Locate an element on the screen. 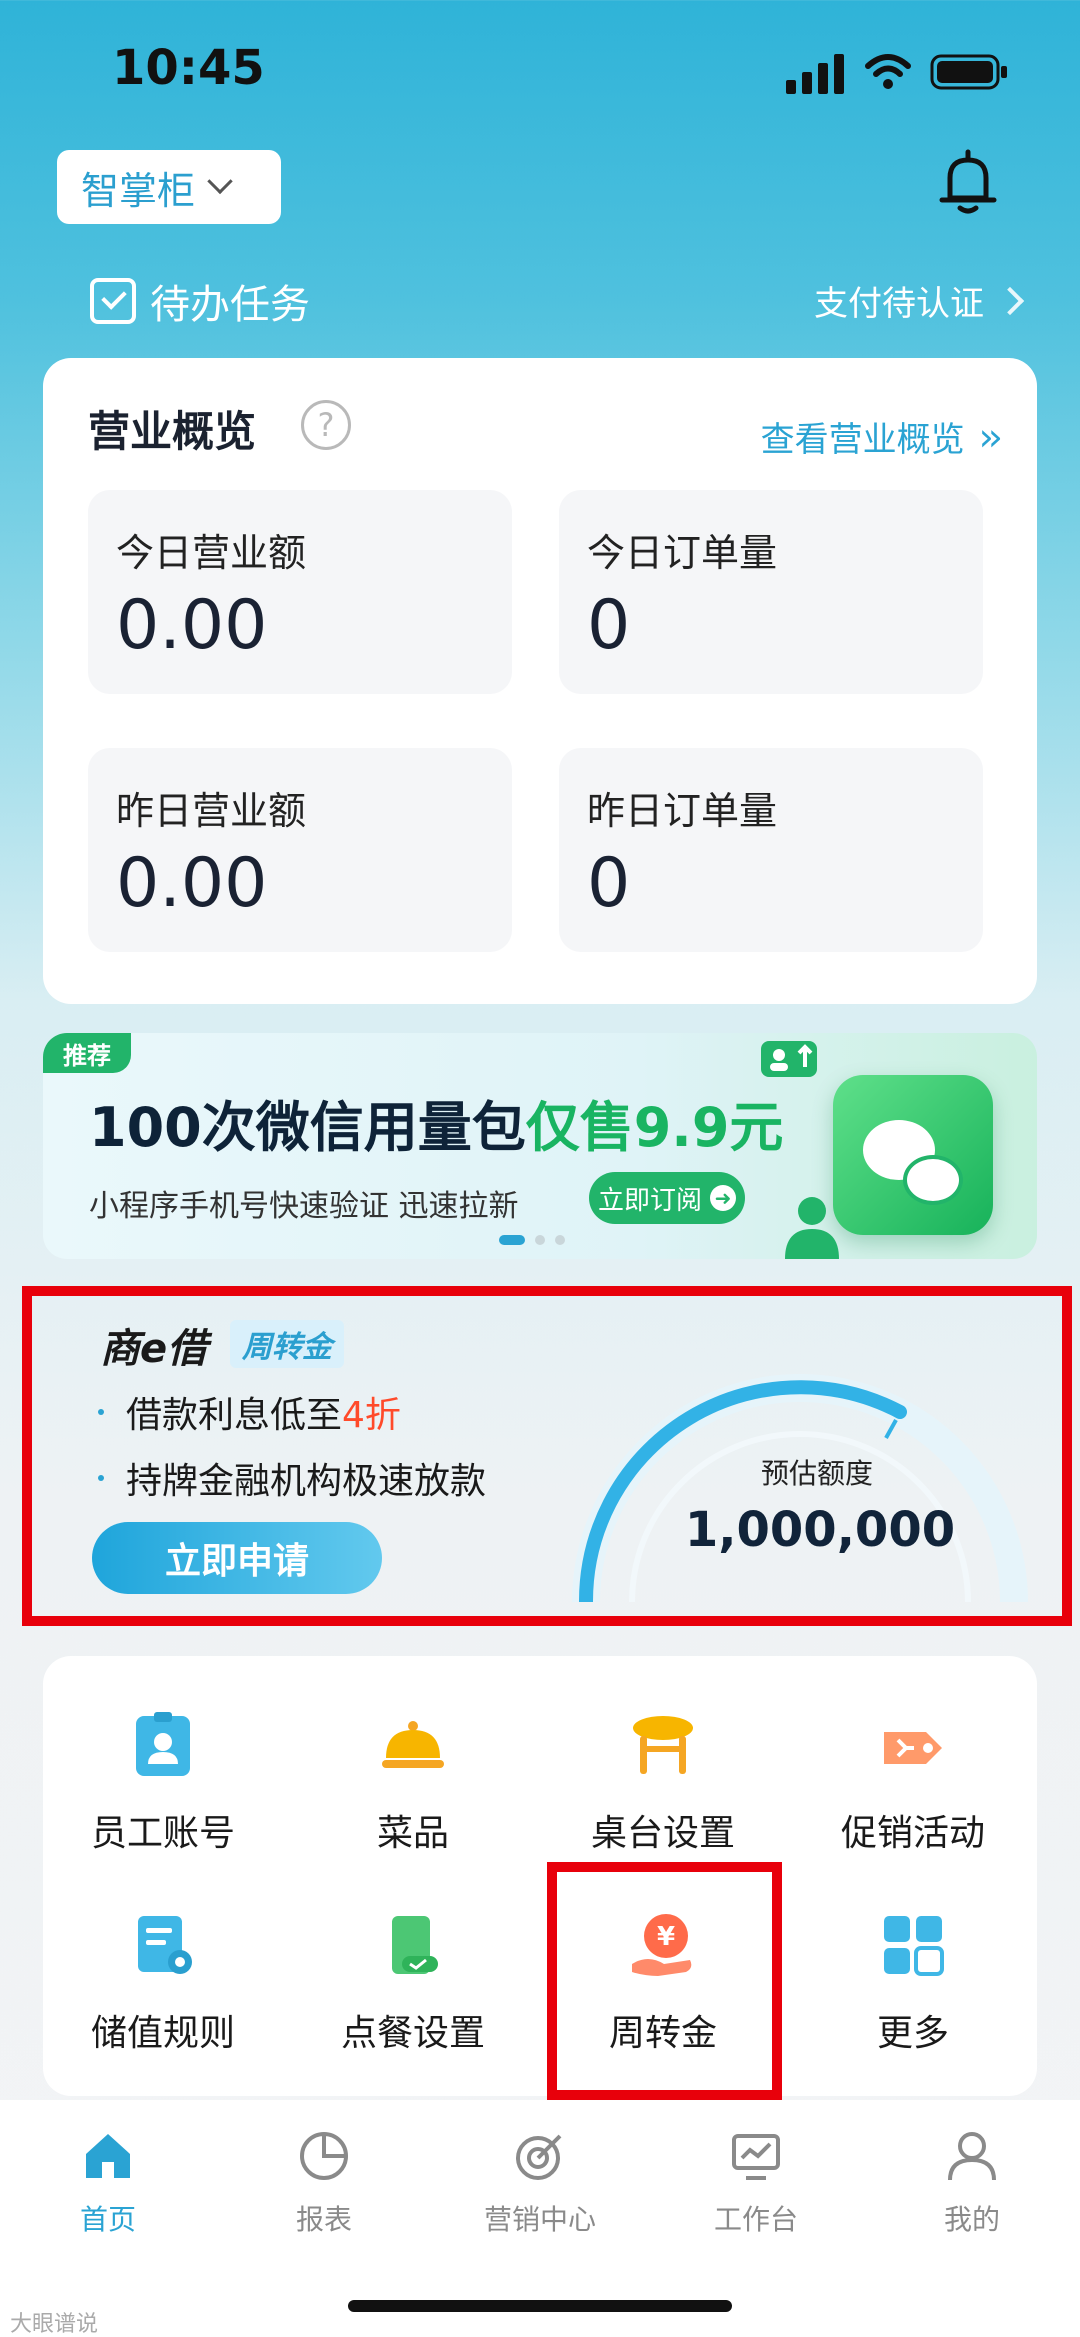 The height and width of the screenshot is (2337, 1080). rules-doc-icon is located at coordinates (165, 1945).